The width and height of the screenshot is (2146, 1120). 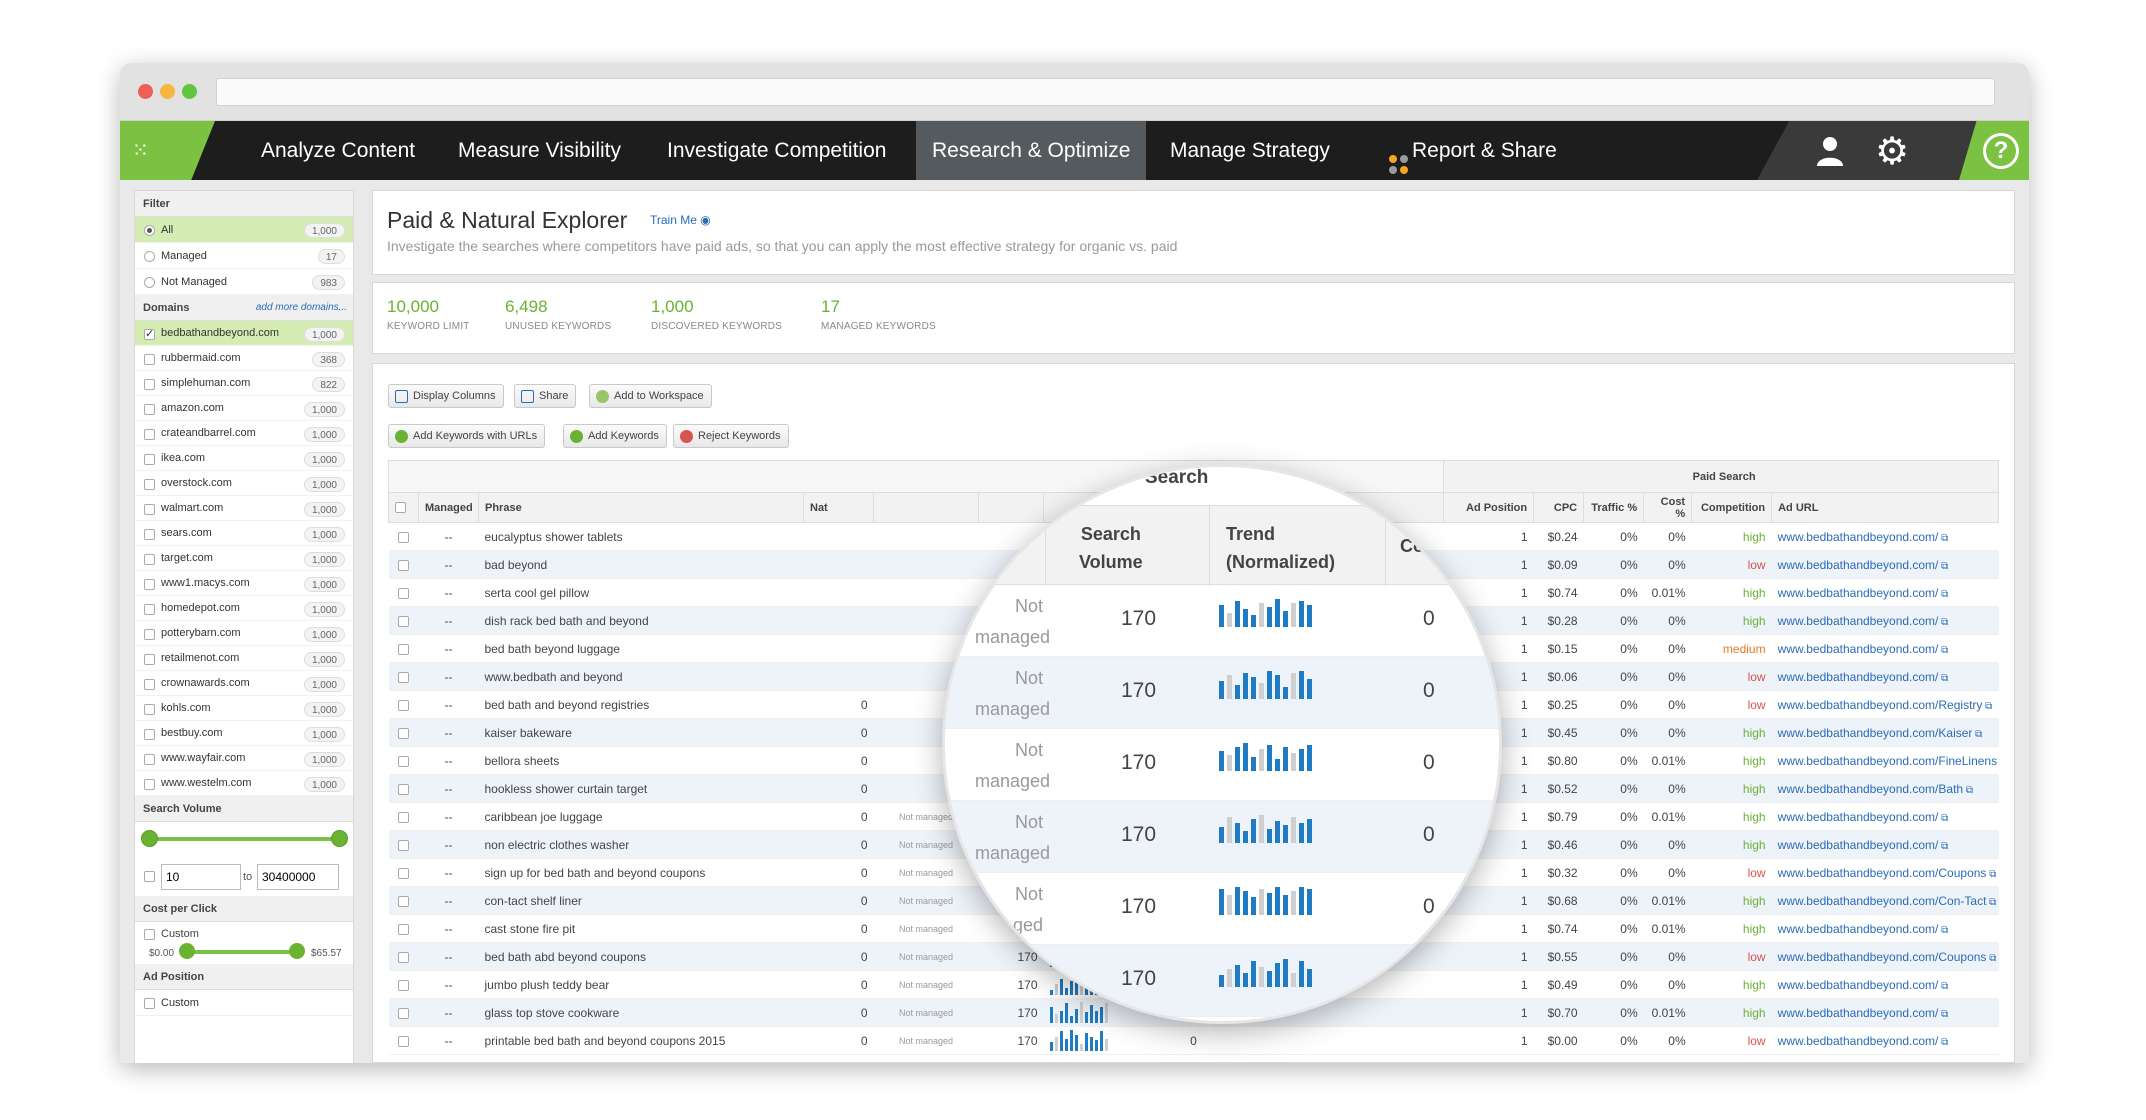 I want to click on minimize-window-button, so click(x=167, y=91).